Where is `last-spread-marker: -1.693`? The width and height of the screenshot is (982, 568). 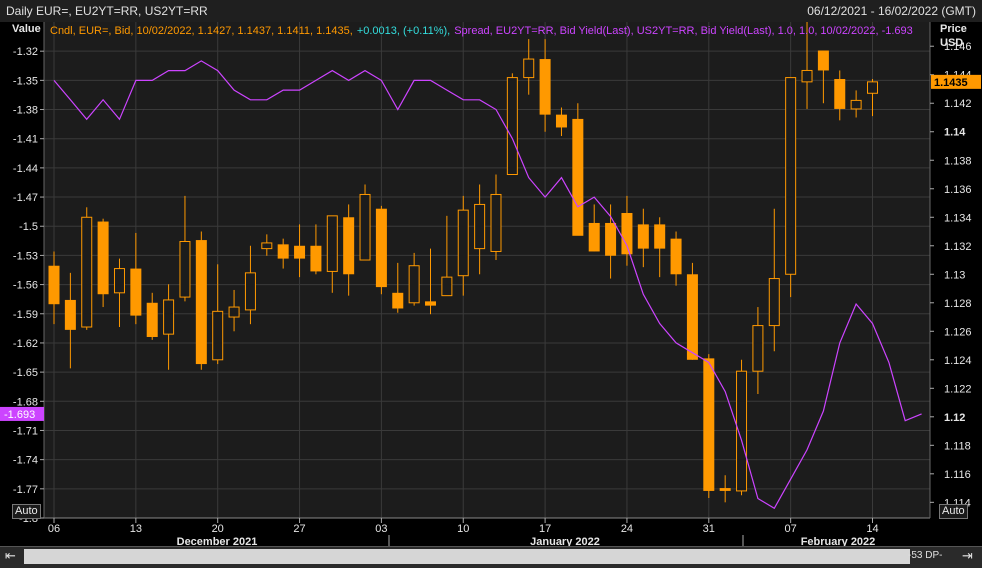
last-spread-marker: -1.693 is located at coordinates (22, 413).